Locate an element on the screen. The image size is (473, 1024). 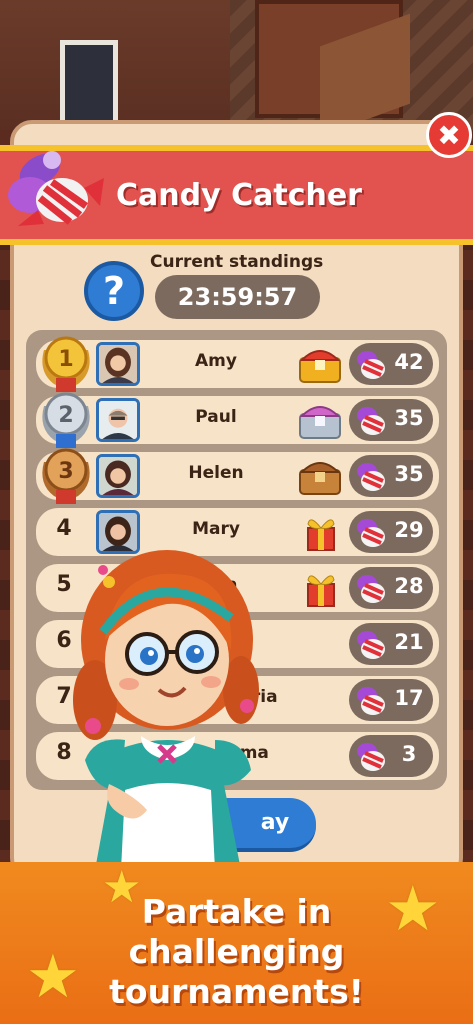
bronze-medal-icon: 3 is located at coordinates (66, 476).